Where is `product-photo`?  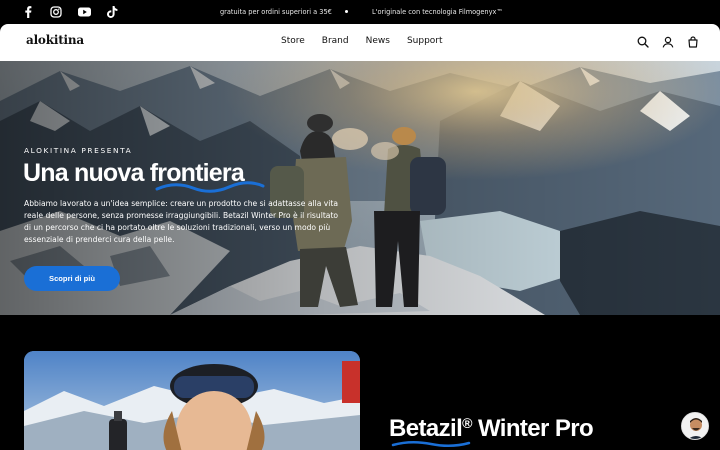
product-photo is located at coordinates (192, 400).